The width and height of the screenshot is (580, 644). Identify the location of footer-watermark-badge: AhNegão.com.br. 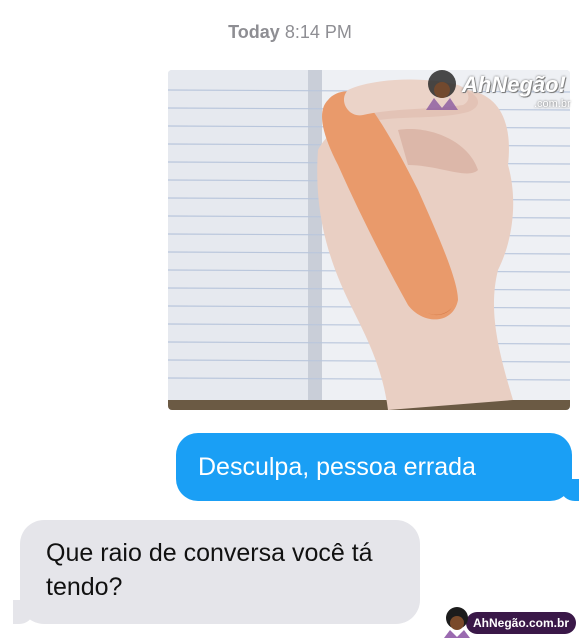
(521, 623).